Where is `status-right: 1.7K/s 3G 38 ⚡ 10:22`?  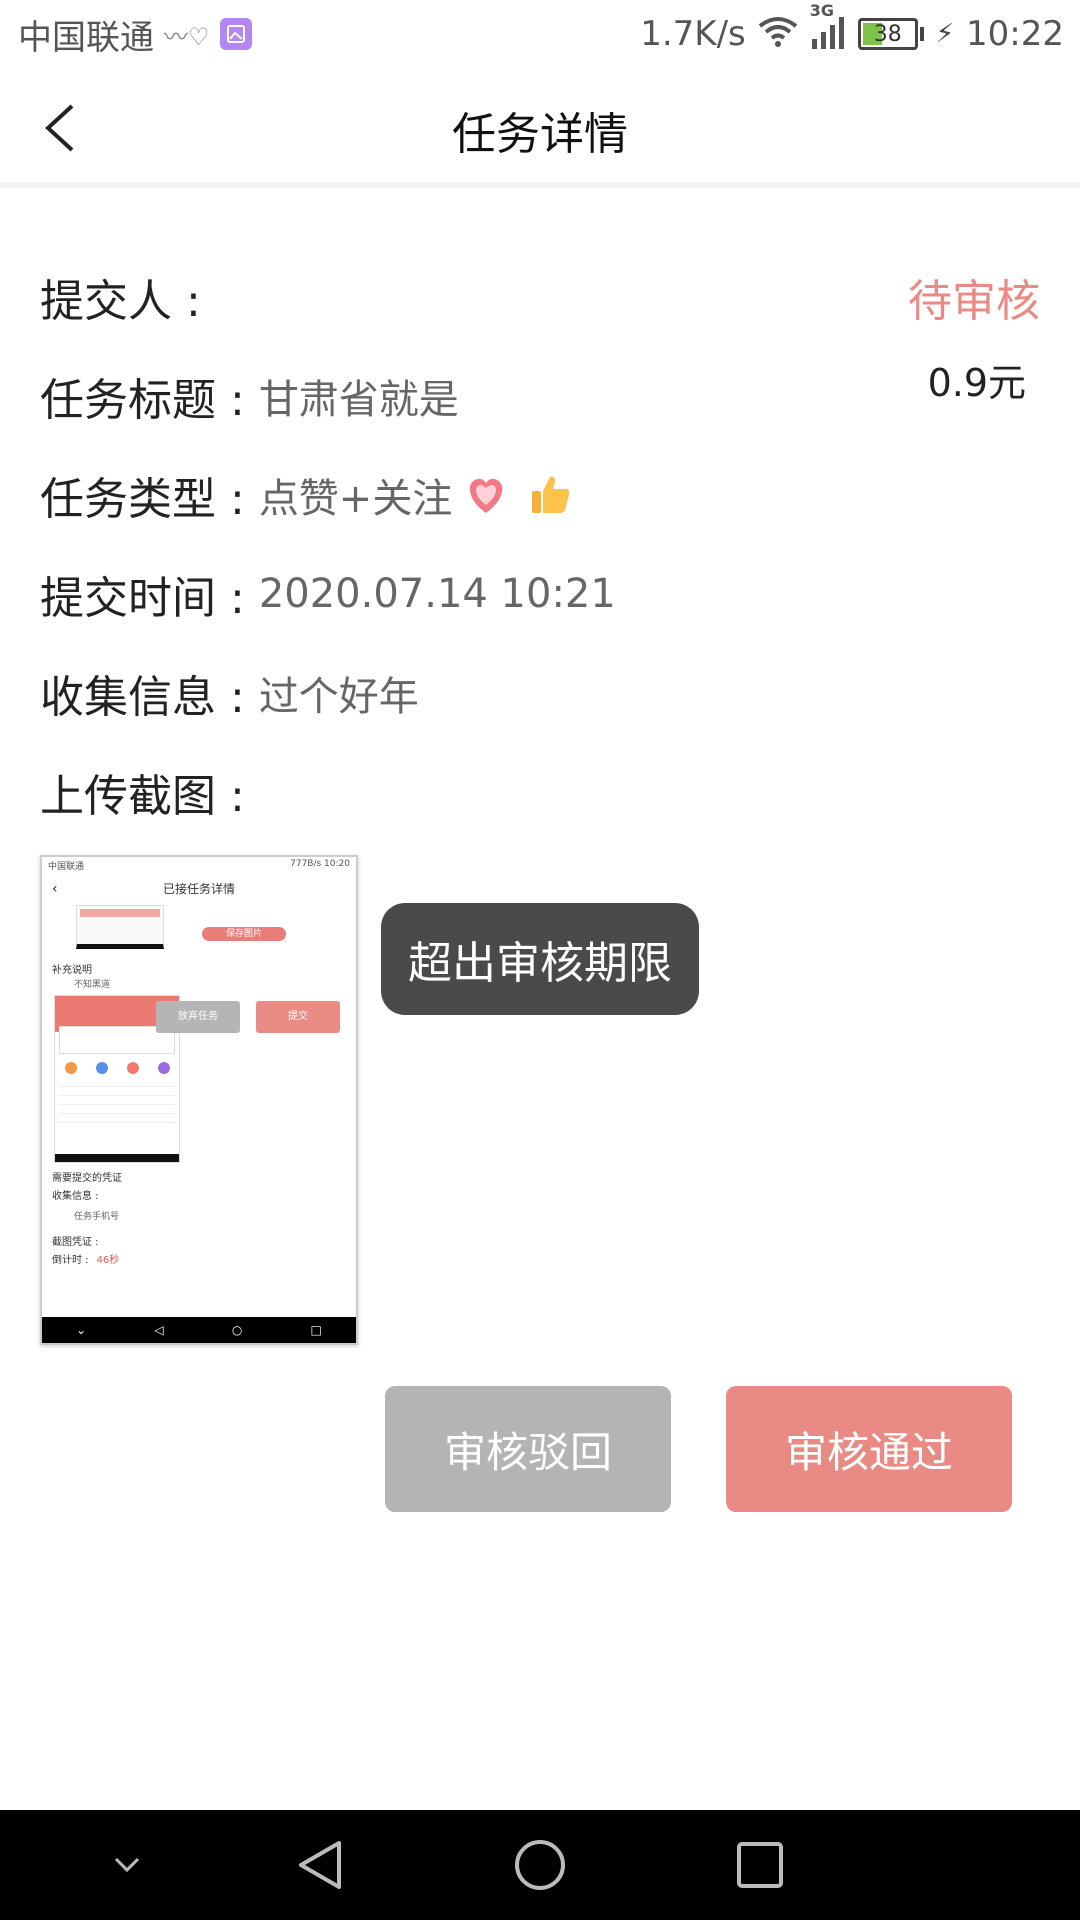 status-right: 1.7K/s 3G 38 ⚡ 10:22 is located at coordinates (852, 29).